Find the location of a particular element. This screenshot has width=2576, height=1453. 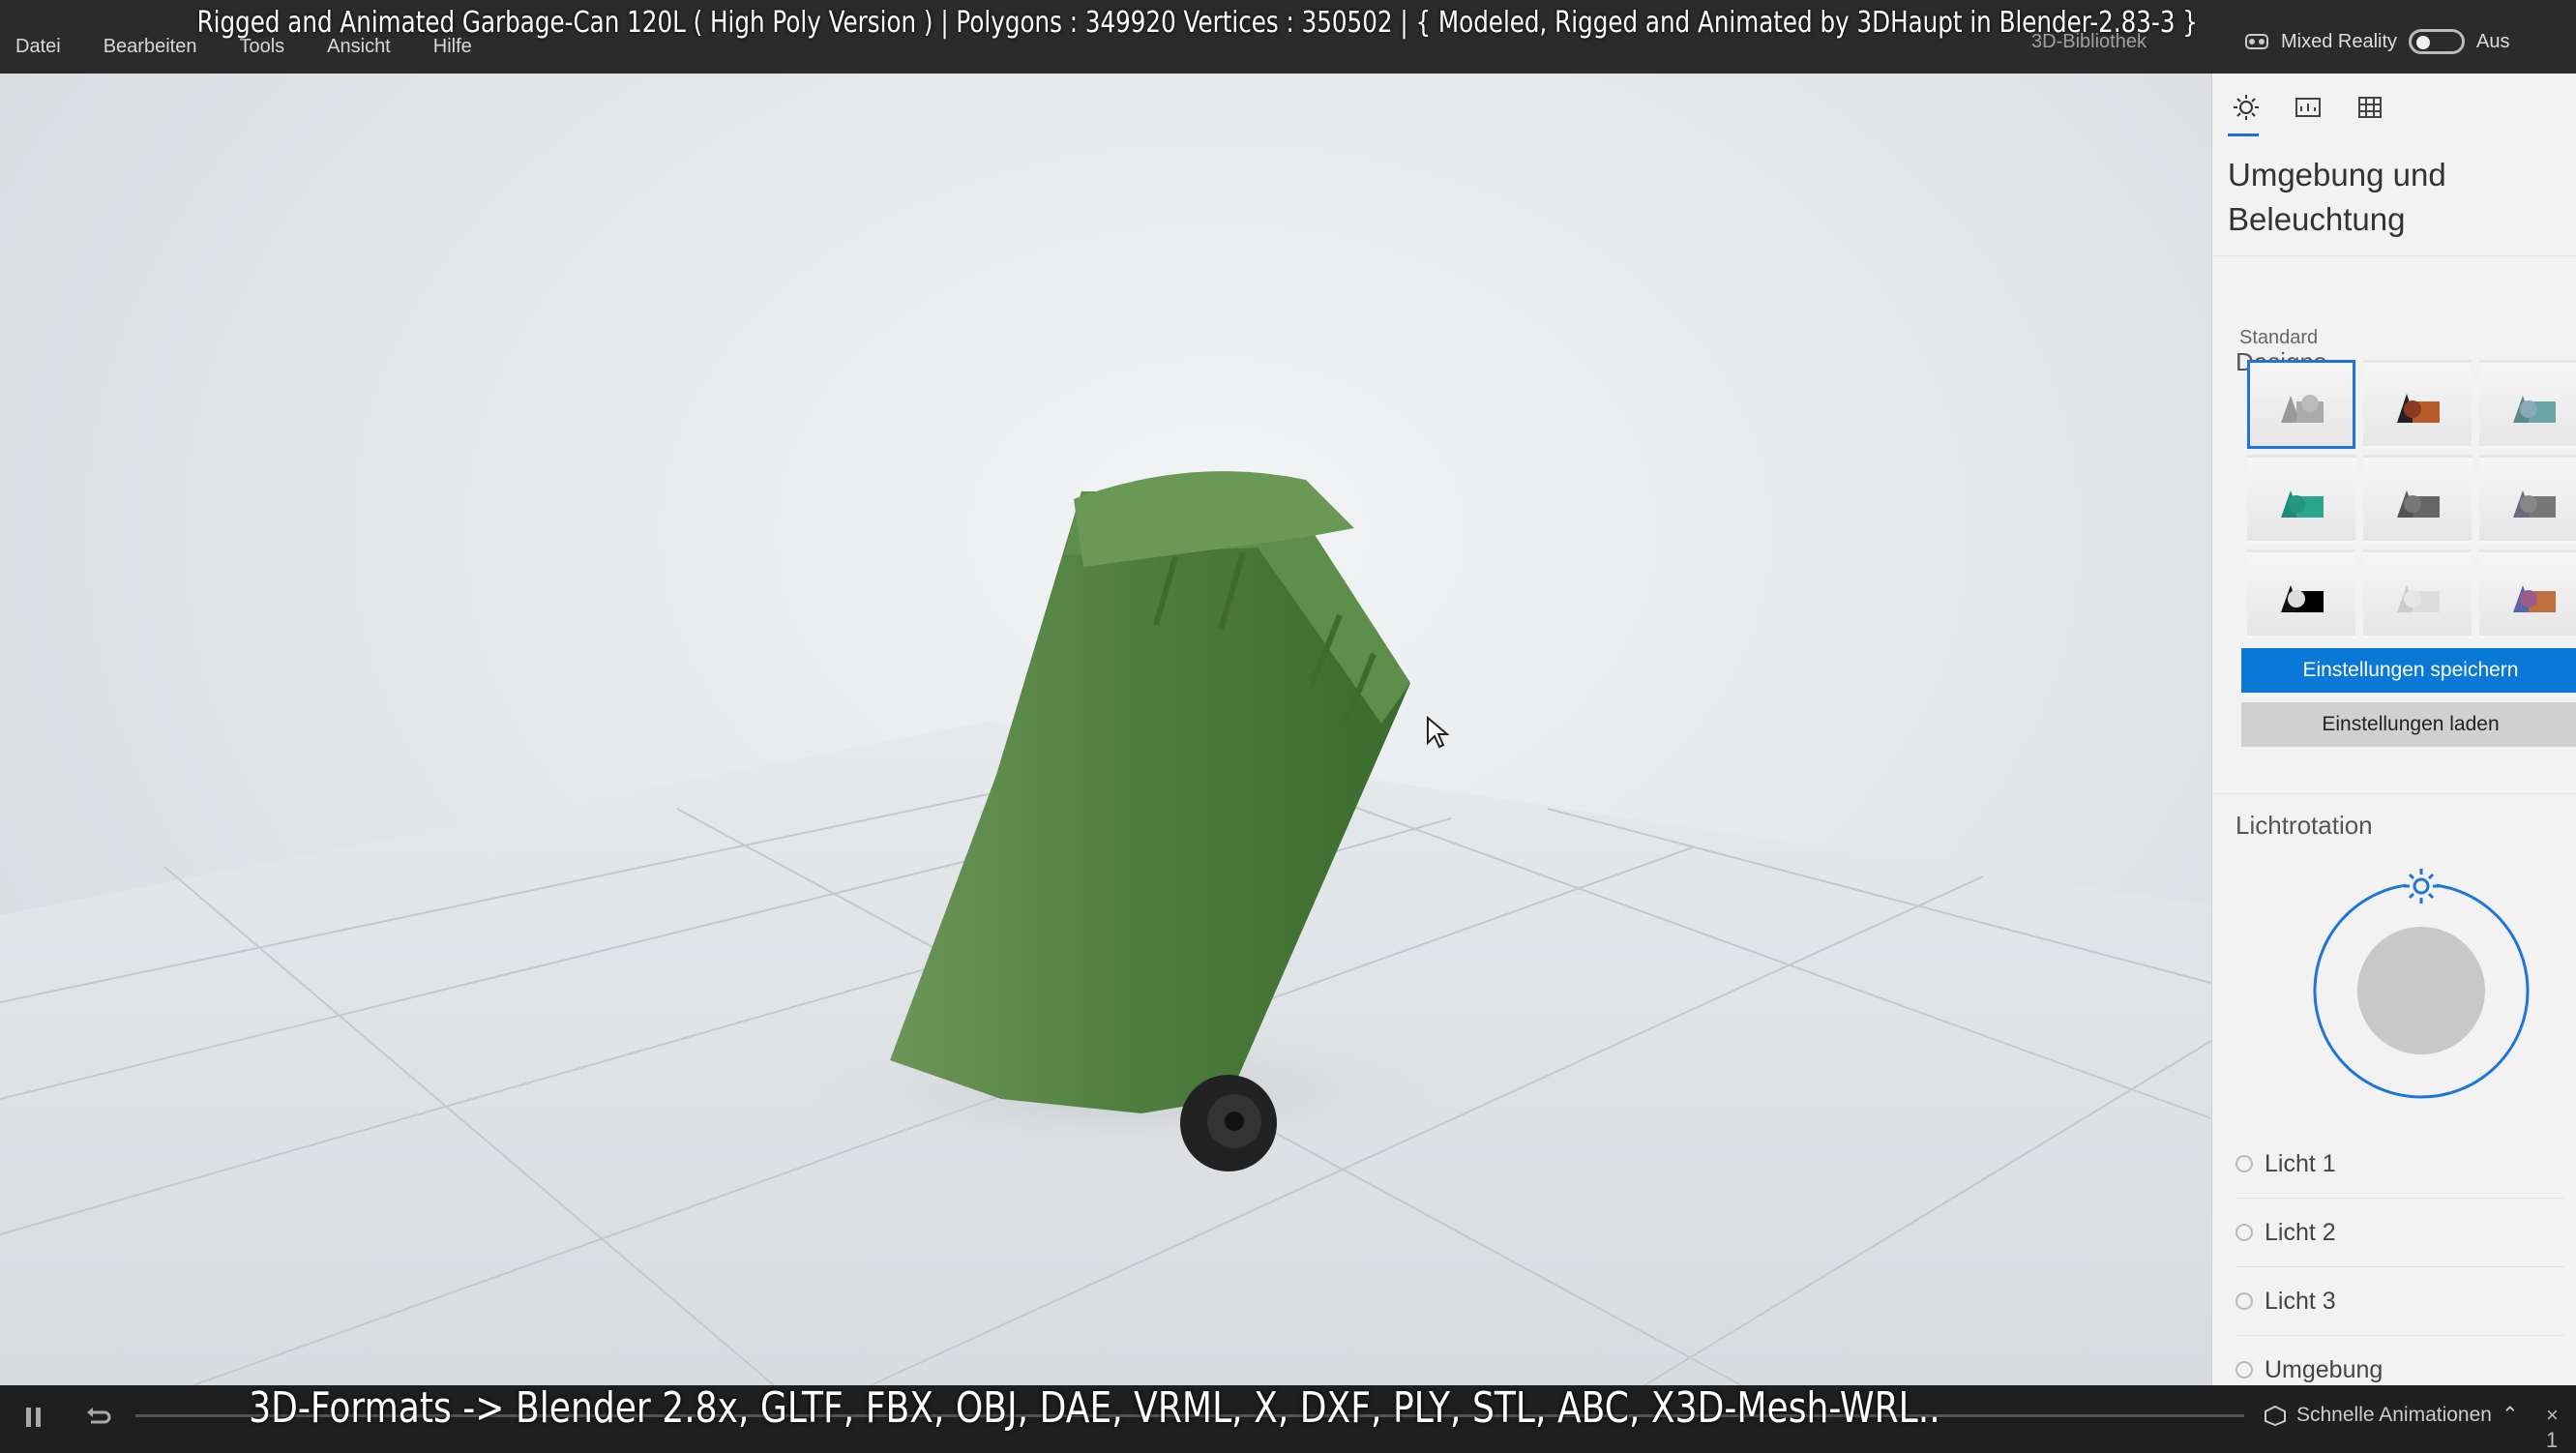

light-1-option: Licht 1 is located at coordinates (2399, 1164).